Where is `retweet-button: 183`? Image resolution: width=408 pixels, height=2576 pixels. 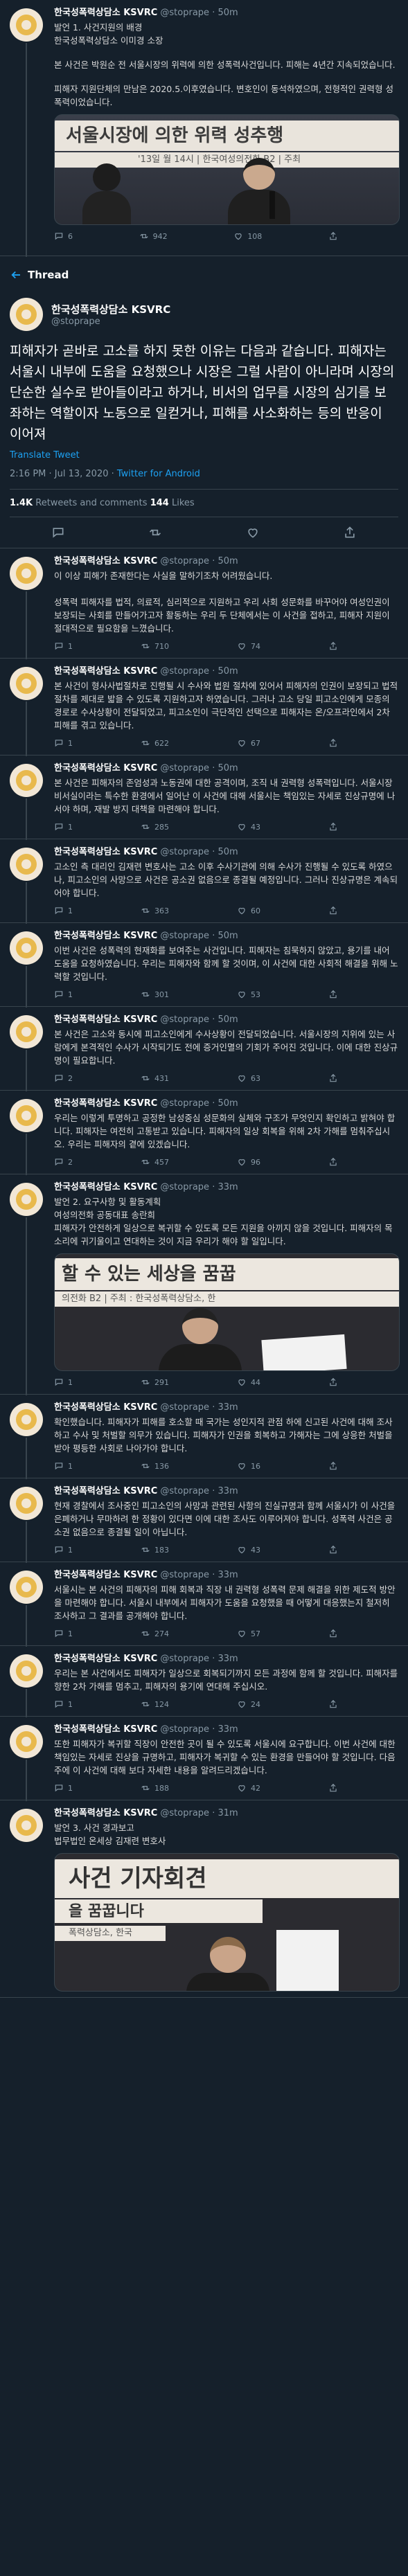 retweet-button: 183 is located at coordinates (155, 1550).